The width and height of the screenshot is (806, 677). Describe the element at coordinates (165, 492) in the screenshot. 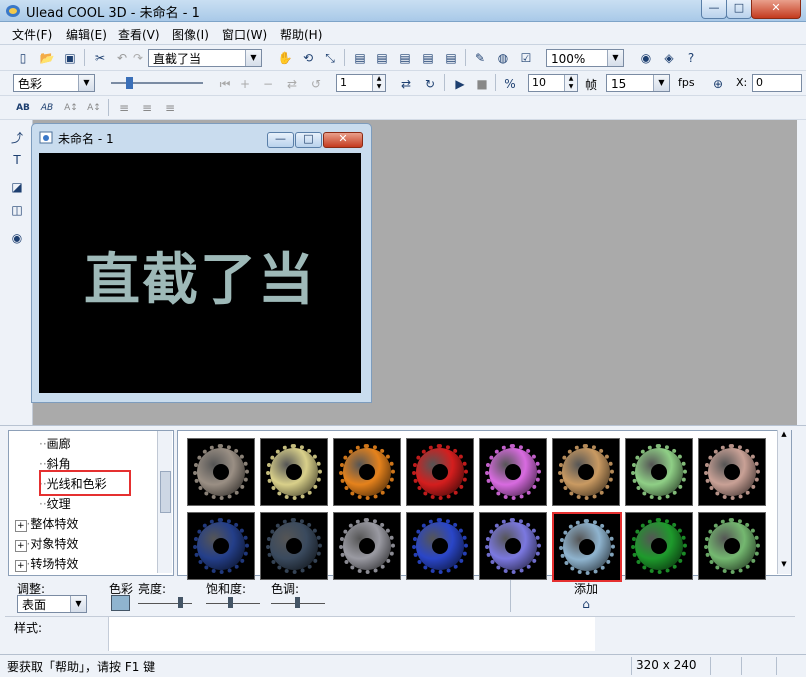

I see `tree-scroll-thumb` at that location.